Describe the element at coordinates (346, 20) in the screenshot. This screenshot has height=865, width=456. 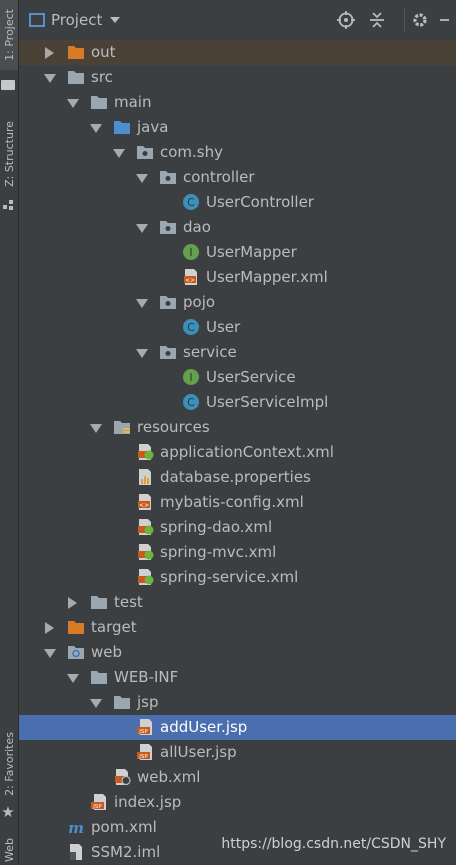
I see `locate-icon` at that location.